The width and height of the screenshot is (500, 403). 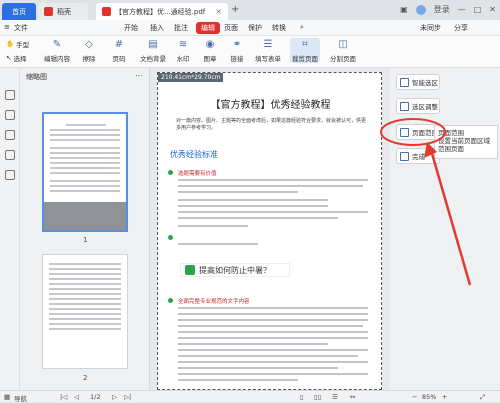 I want to click on hand-tool: ✋ 手型, so click(x=17, y=44).